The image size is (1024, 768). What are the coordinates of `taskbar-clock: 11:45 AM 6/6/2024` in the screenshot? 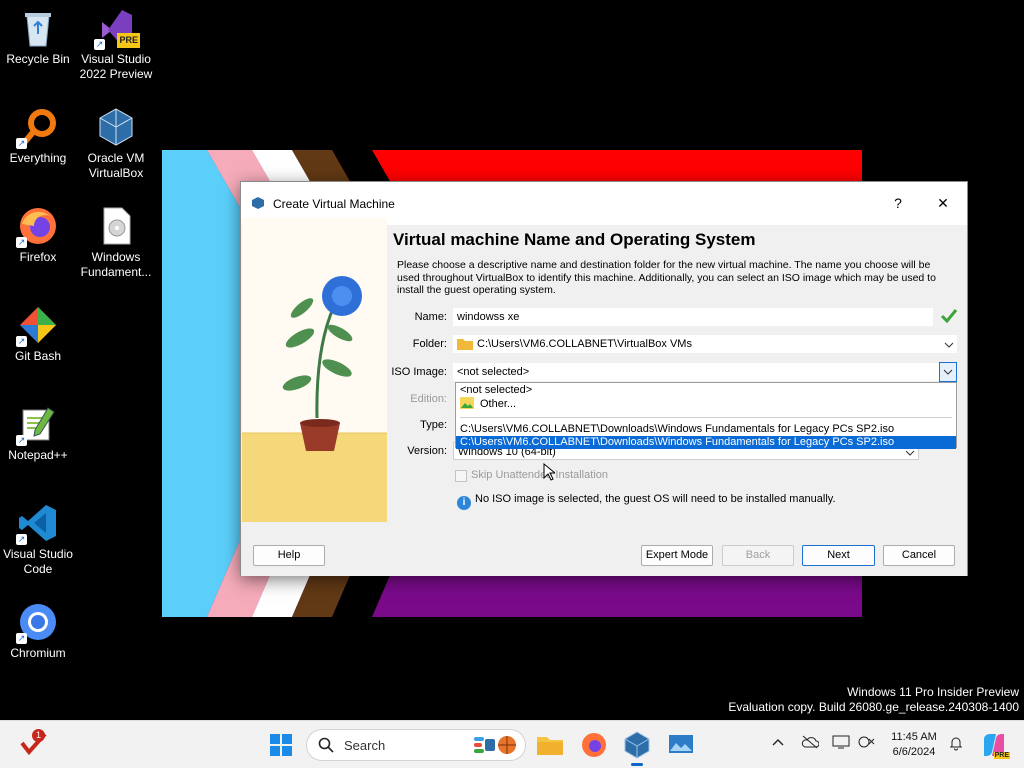 It's located at (914, 745).